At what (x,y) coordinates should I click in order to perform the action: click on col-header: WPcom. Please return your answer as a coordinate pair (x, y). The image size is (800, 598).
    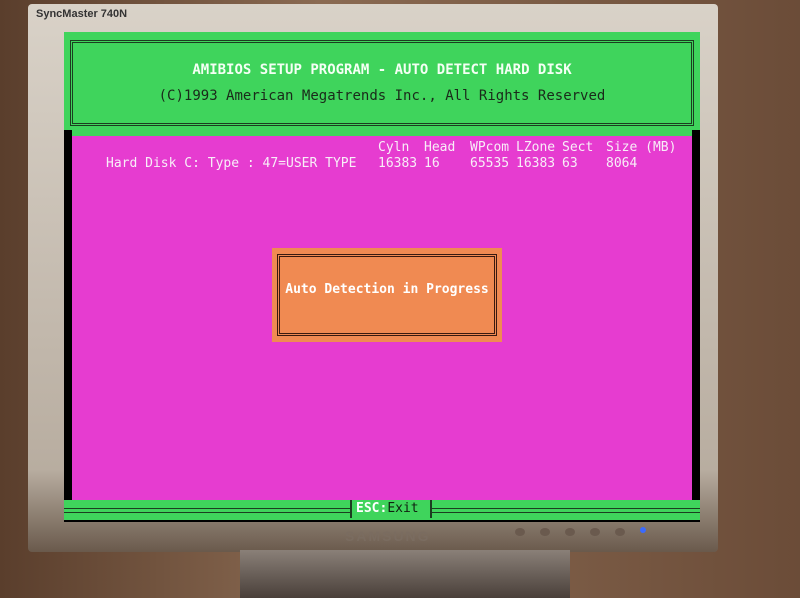
    Looking at the image, I should click on (490, 147).